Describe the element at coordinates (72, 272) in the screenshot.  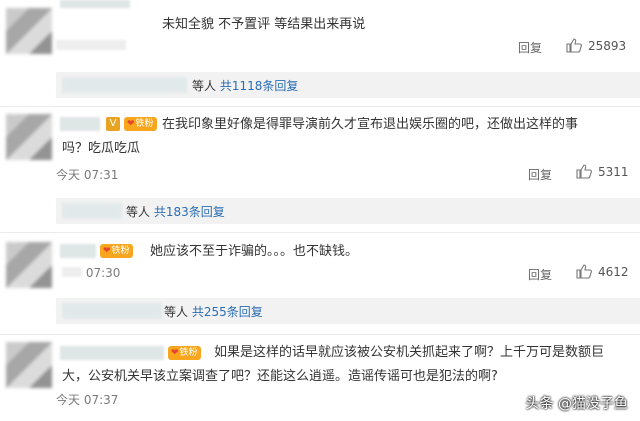
I see `comment-time-blurred` at that location.